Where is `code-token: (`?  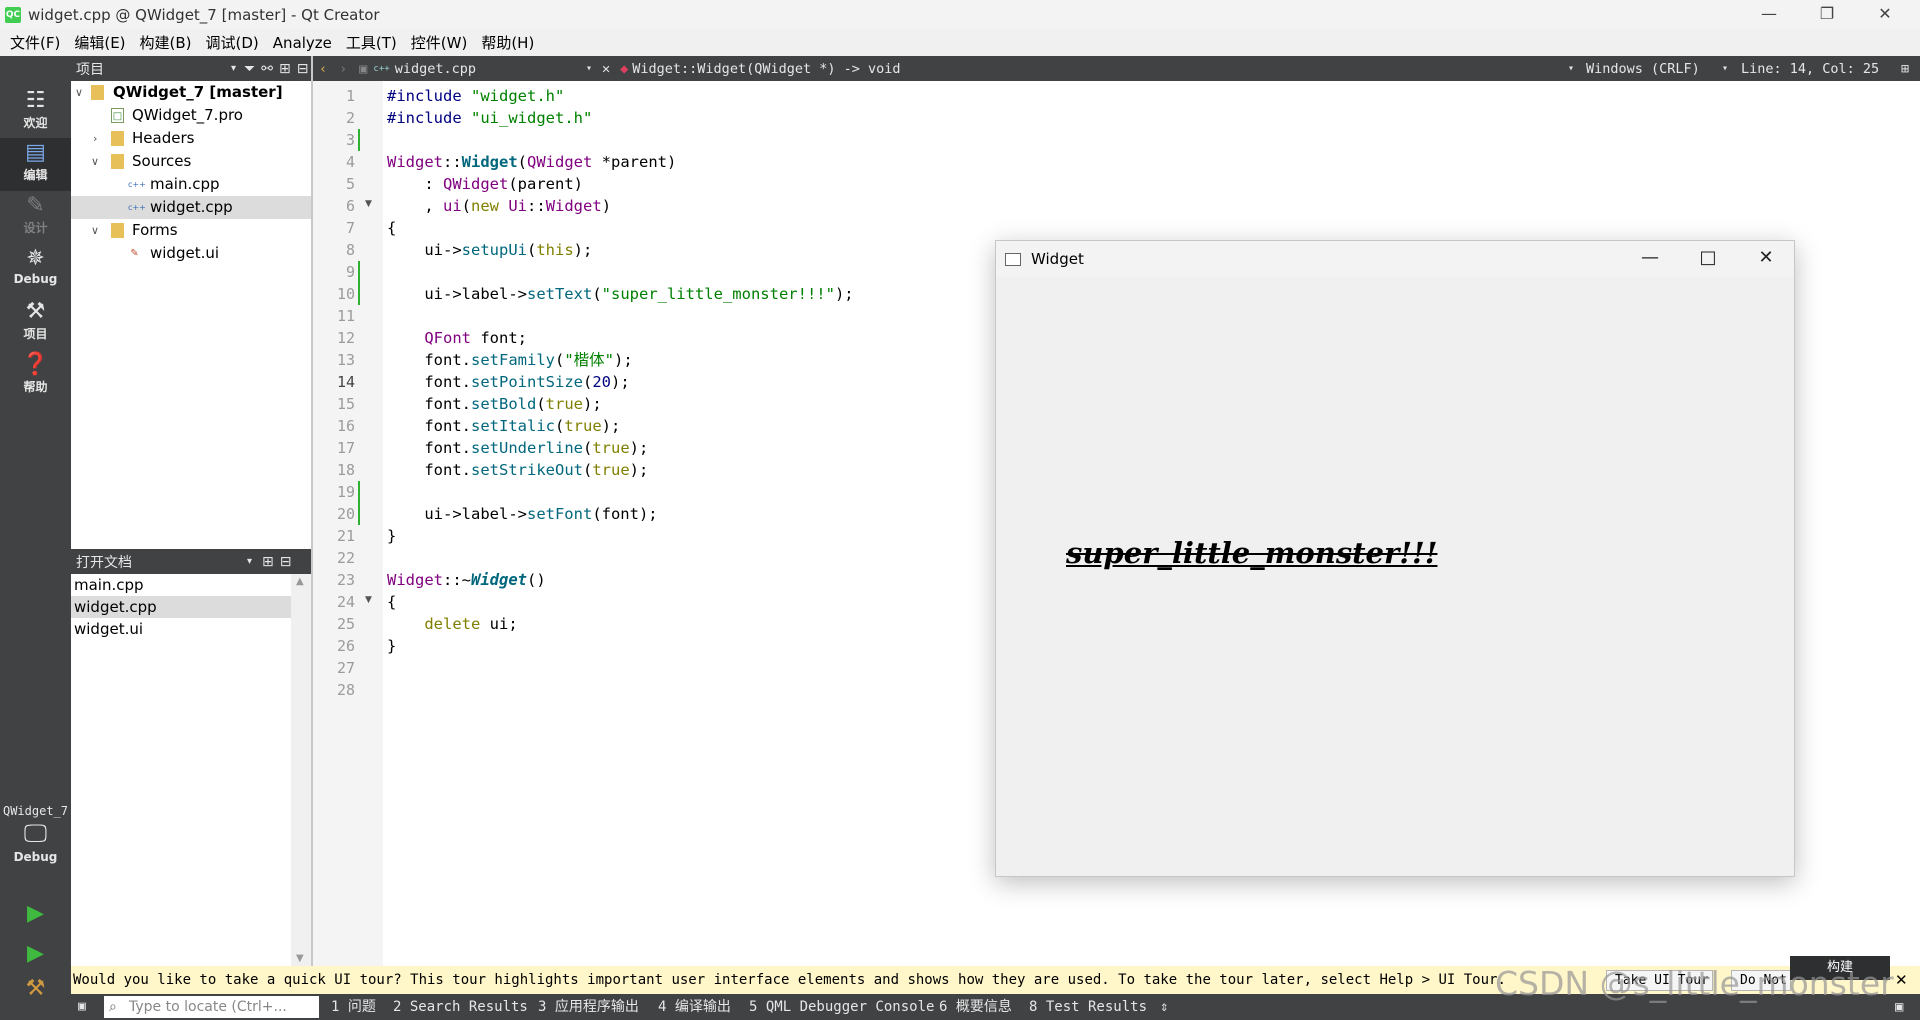
code-token: ( is located at coordinates (522, 162).